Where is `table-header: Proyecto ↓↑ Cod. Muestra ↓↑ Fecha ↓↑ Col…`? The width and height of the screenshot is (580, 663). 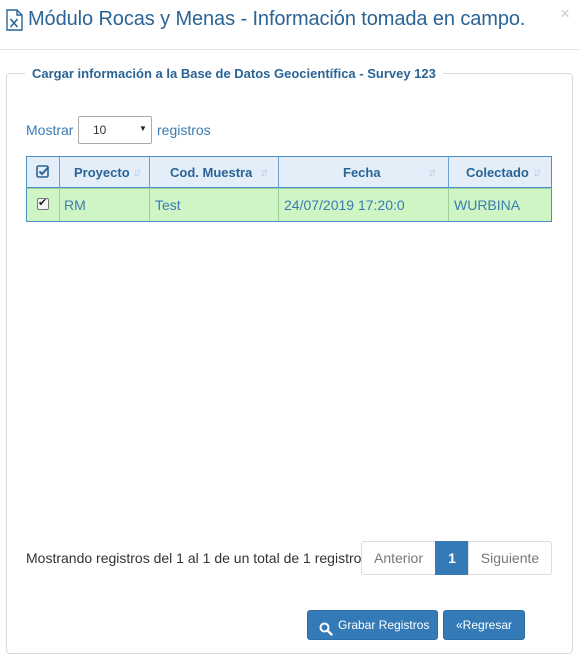 table-header: Proyecto ↓↑ Cod. Muestra ↓↑ Fecha ↓↑ Col… is located at coordinates (289, 172).